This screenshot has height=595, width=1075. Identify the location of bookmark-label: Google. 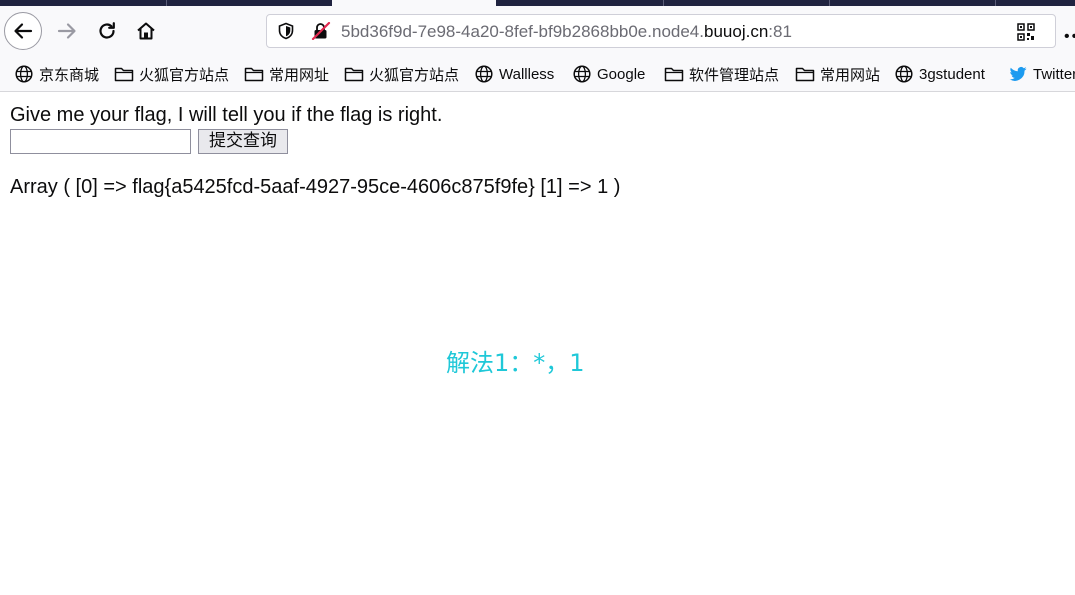
(621, 74).